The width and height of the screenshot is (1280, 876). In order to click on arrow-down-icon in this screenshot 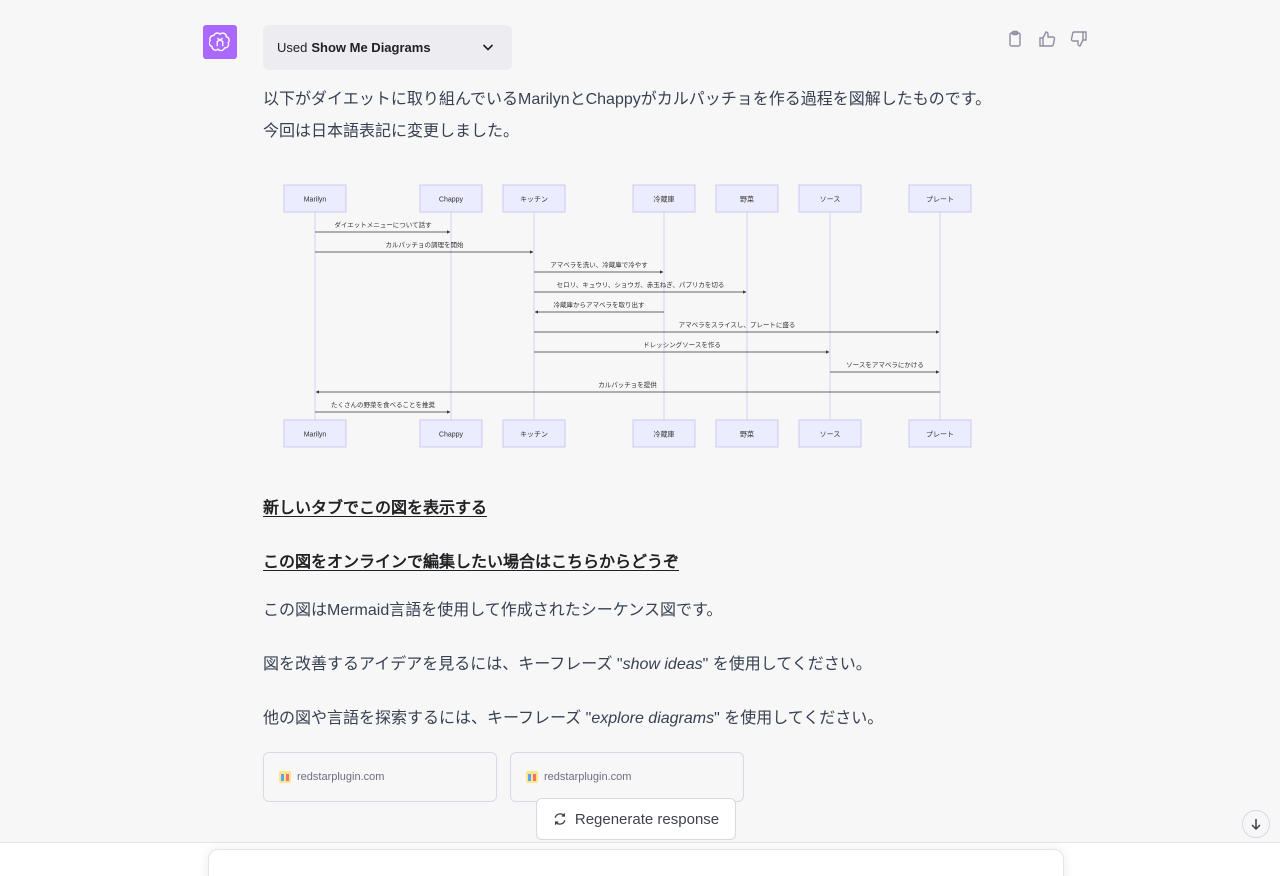, I will do `click(1256, 825)`.